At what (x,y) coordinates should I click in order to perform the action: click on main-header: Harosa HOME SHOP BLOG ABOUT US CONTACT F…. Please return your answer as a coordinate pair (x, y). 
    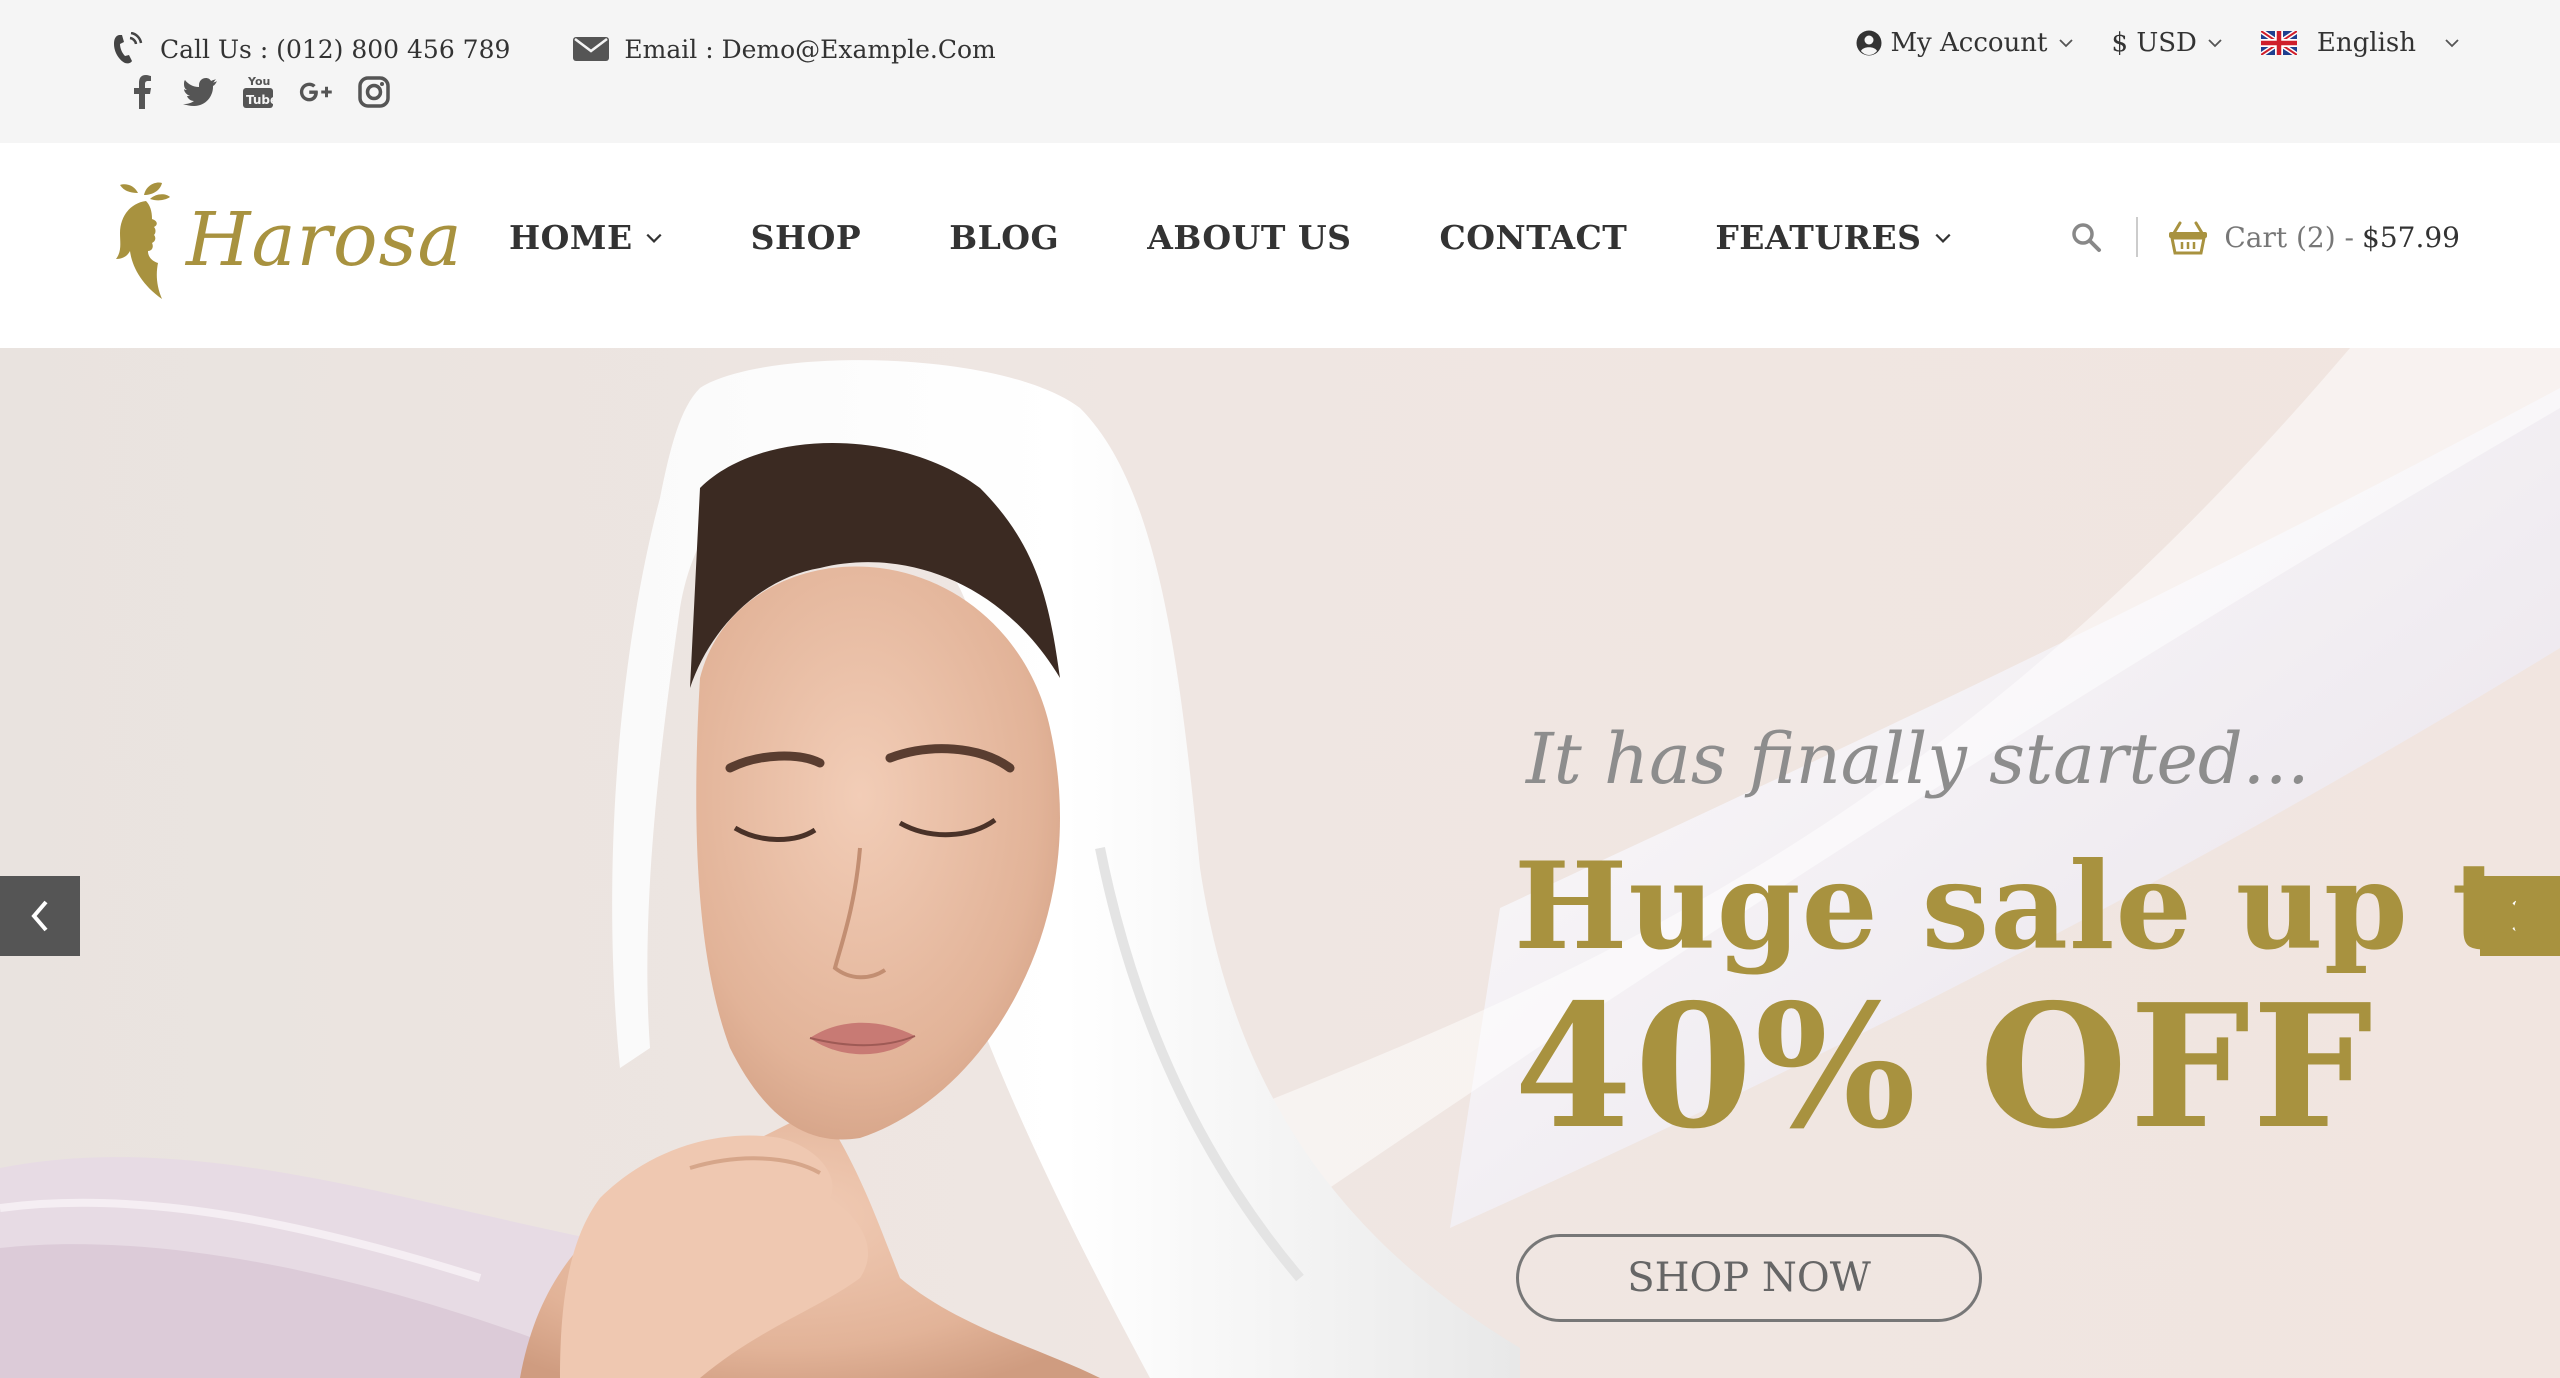
    Looking at the image, I should click on (1280, 245).